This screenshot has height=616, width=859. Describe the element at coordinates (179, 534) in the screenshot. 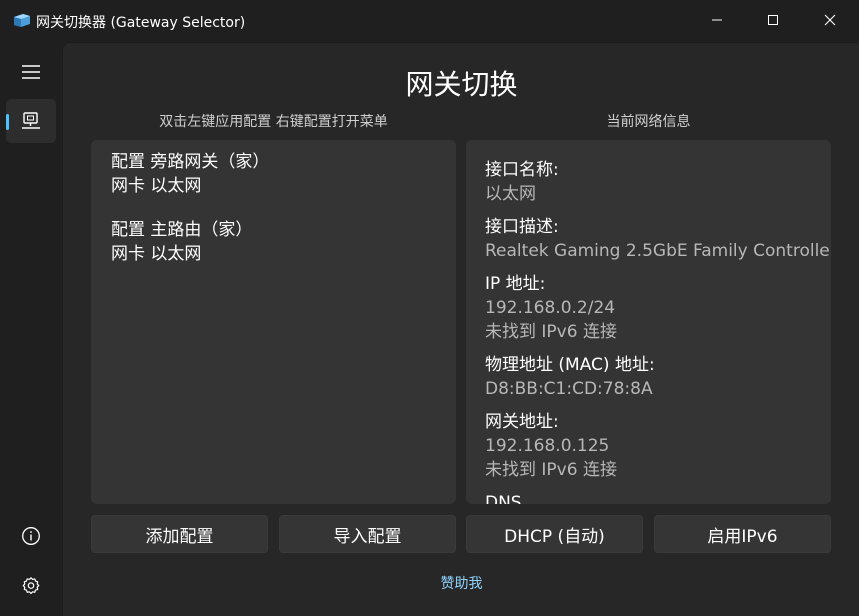

I see `add-config-button: 添加配置` at that location.